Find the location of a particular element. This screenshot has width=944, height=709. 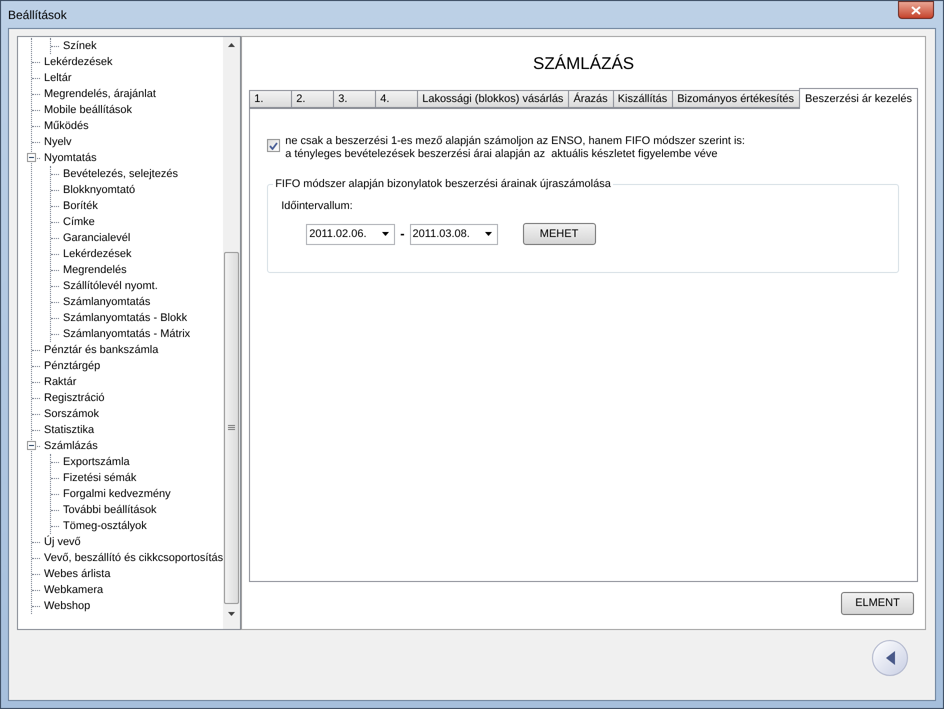

tab: Kiszállítás is located at coordinates (642, 99).